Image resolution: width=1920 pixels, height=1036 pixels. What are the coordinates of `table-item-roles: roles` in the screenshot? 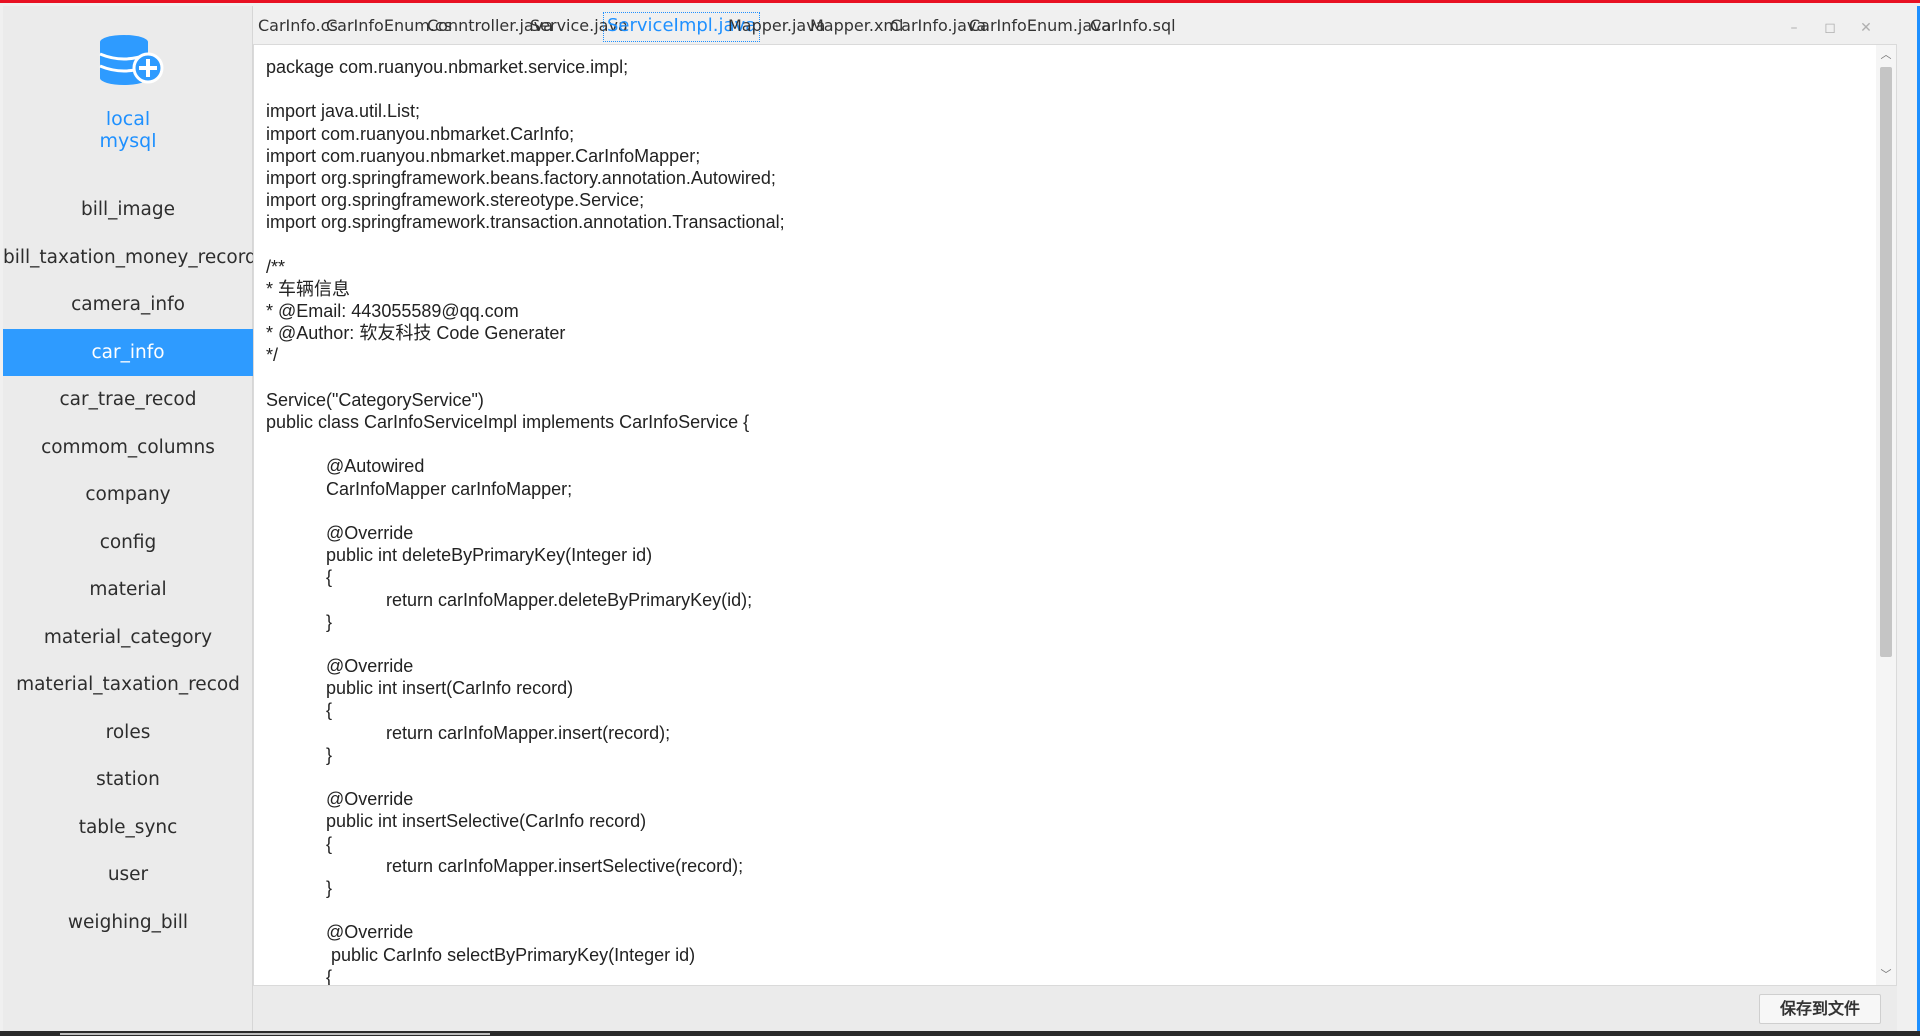 It's located at (128, 733).